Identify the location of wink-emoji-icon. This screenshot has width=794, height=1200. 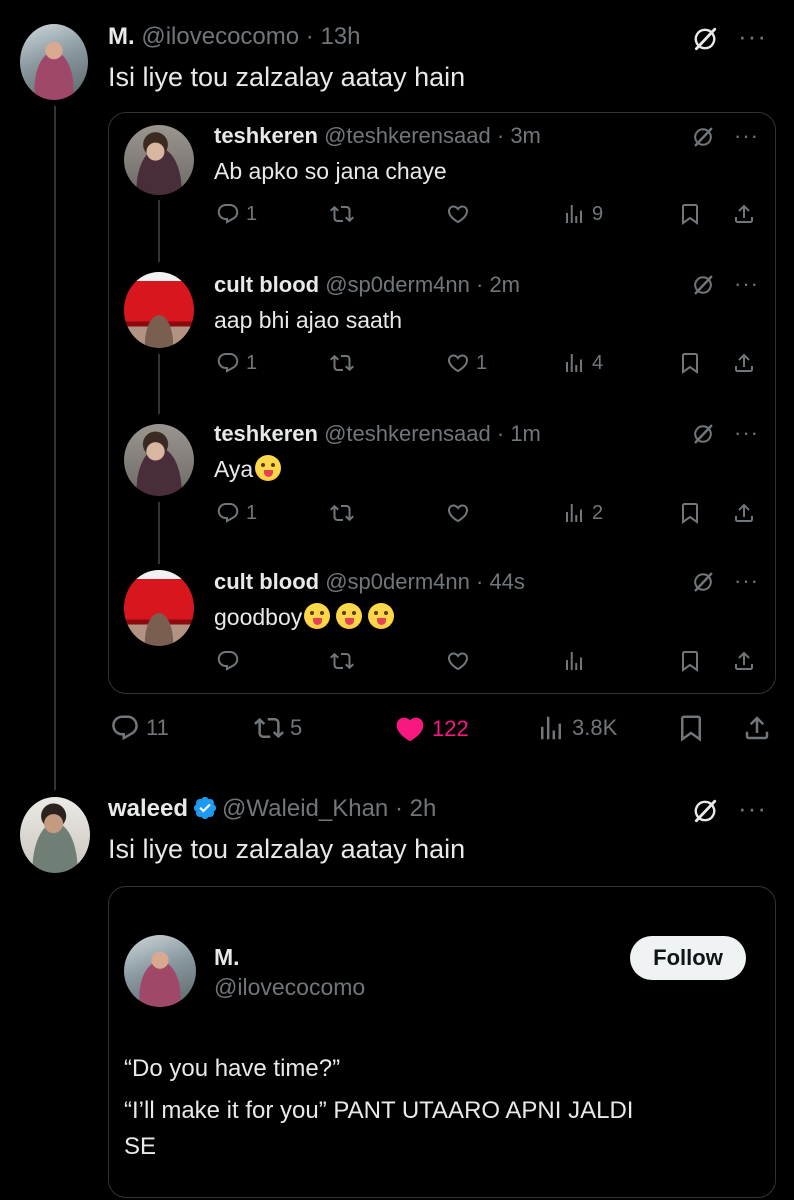
(349, 616).